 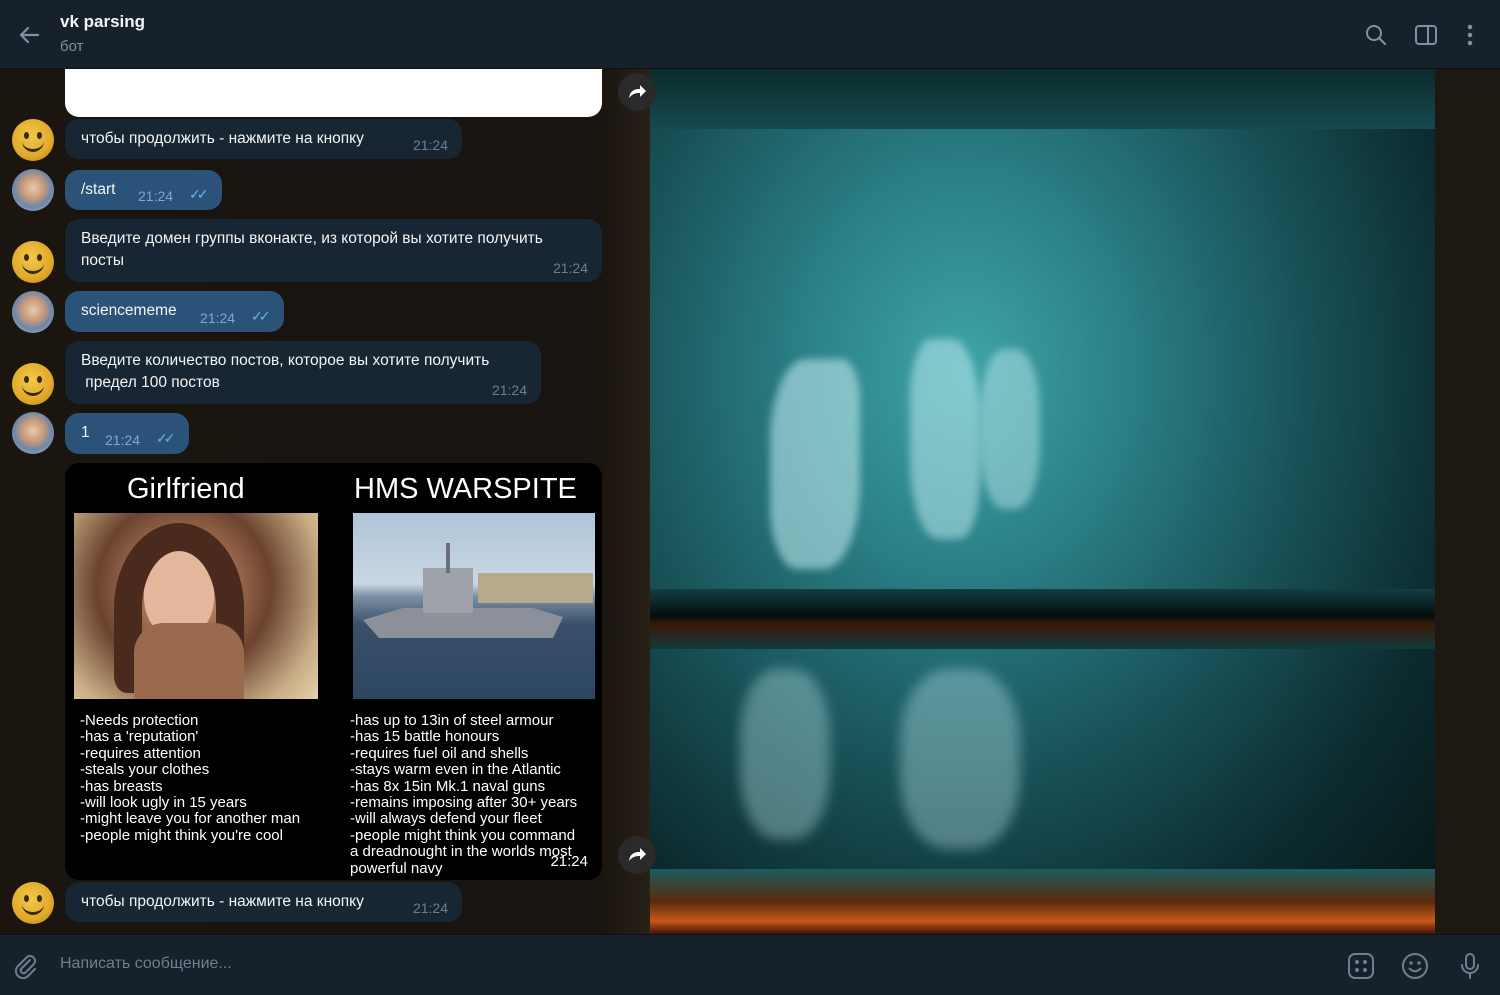 What do you see at coordinates (1361, 966) in the screenshot?
I see `bot-commands-icon` at bounding box center [1361, 966].